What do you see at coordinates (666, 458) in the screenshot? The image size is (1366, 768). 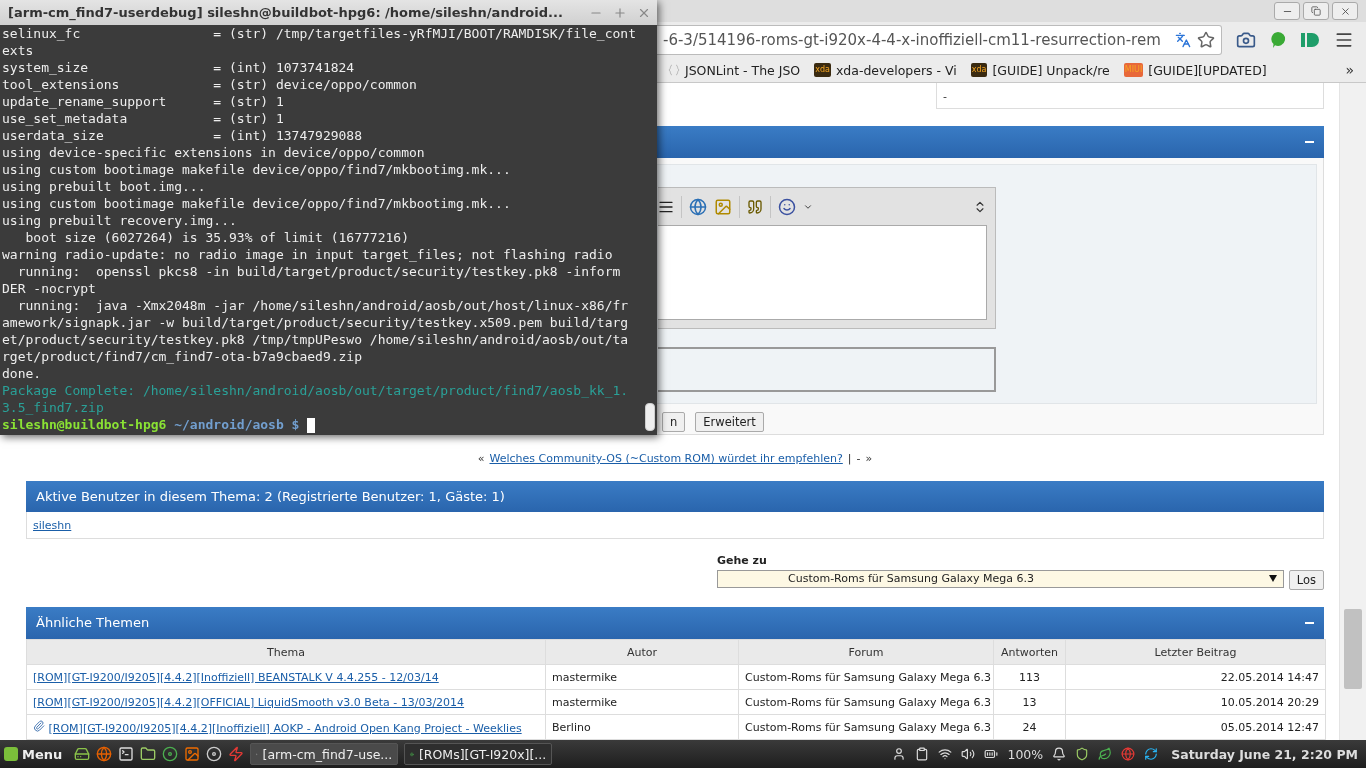 I see `thread-link: Welches Community-OS (~Custom ROM) würdet ihr empfehlen?` at bounding box center [666, 458].